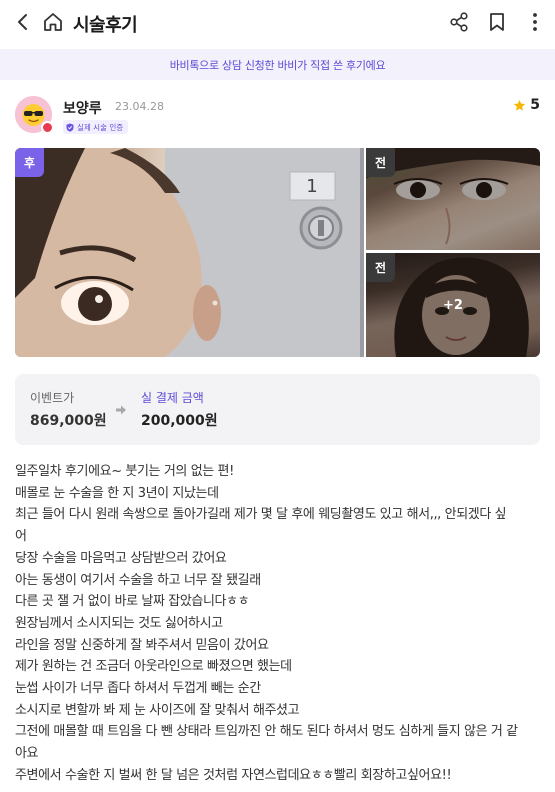  I want to click on arrow-right-icon, so click(121, 410).